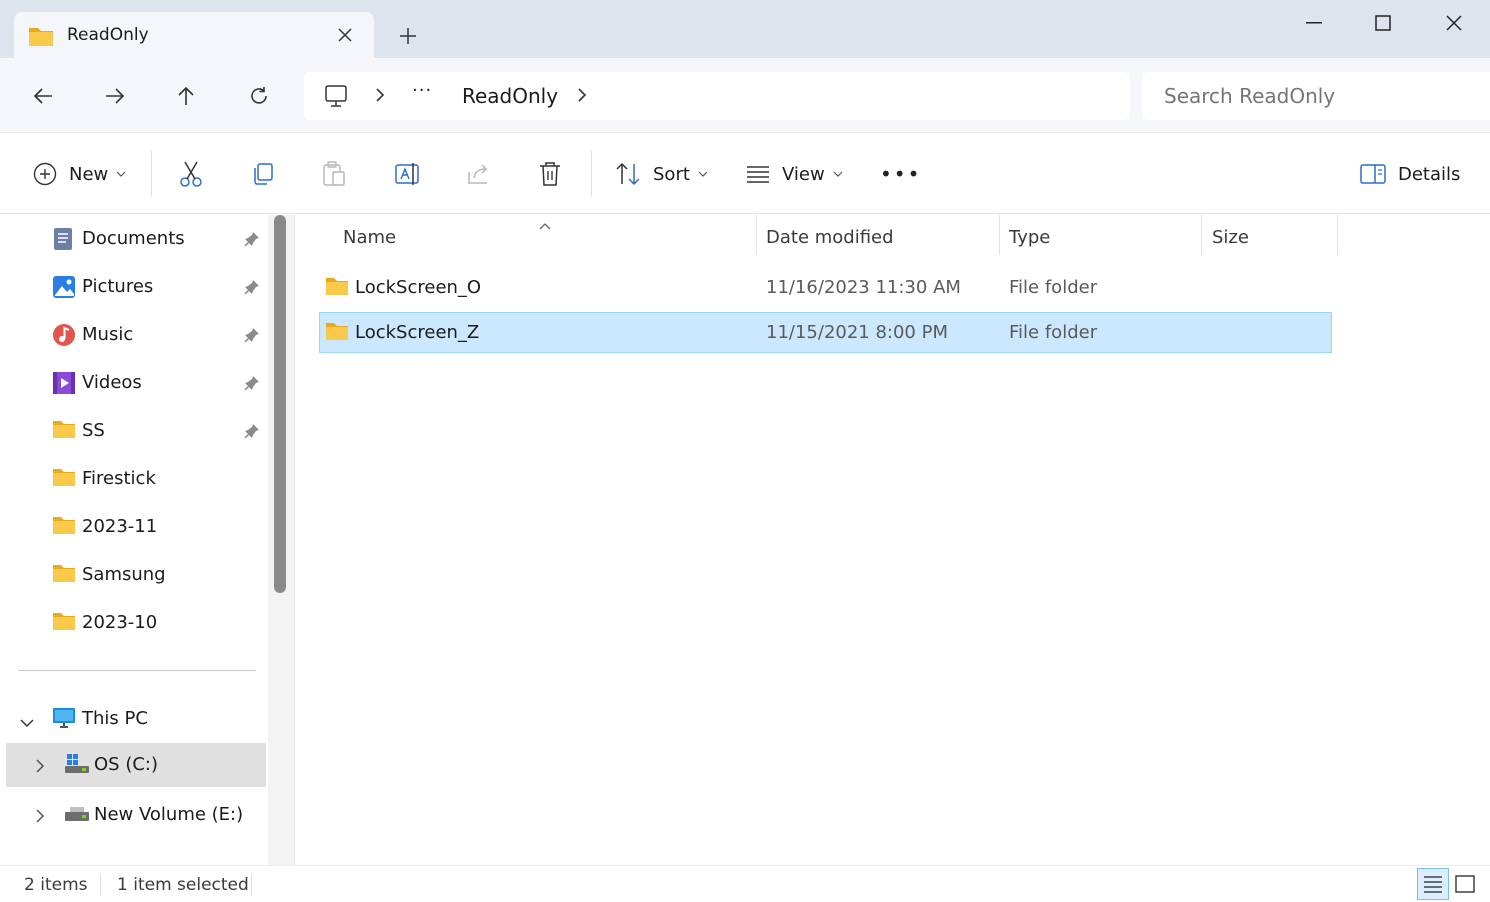 The image size is (1490, 902). What do you see at coordinates (136, 765) in the screenshot?
I see `sidebar-item-os-c: OS (C:)` at bounding box center [136, 765].